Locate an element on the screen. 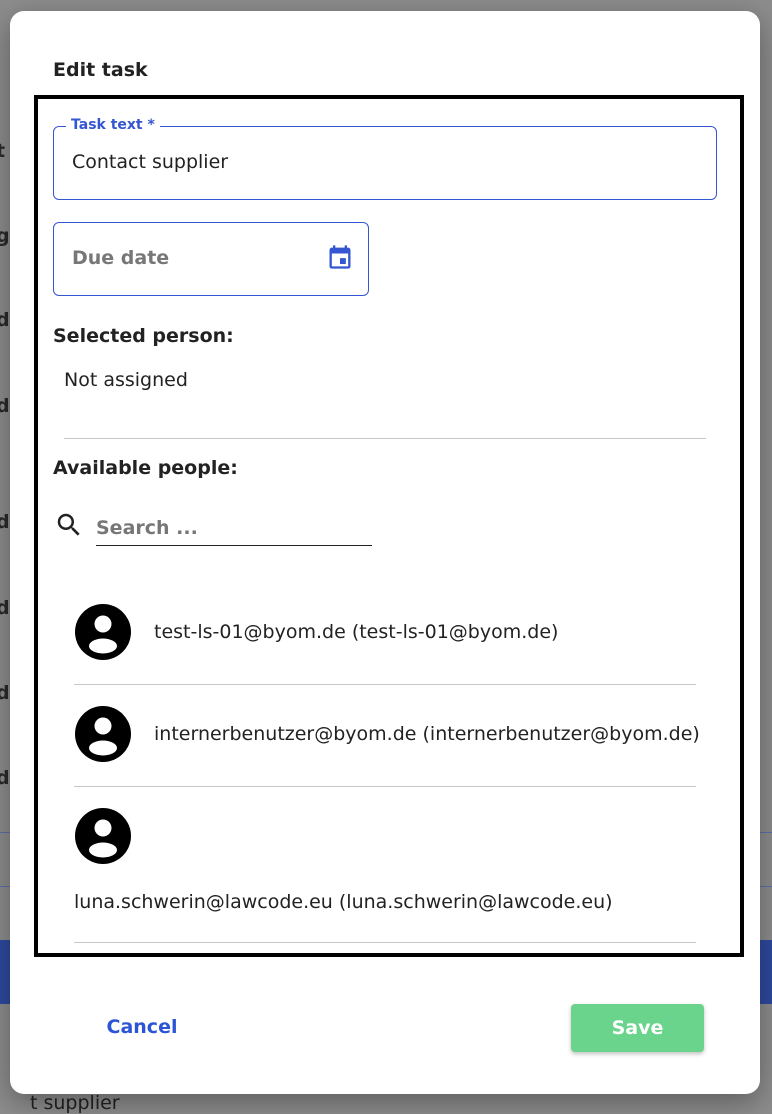  selected-person-value: Not assigned is located at coordinates (126, 380).